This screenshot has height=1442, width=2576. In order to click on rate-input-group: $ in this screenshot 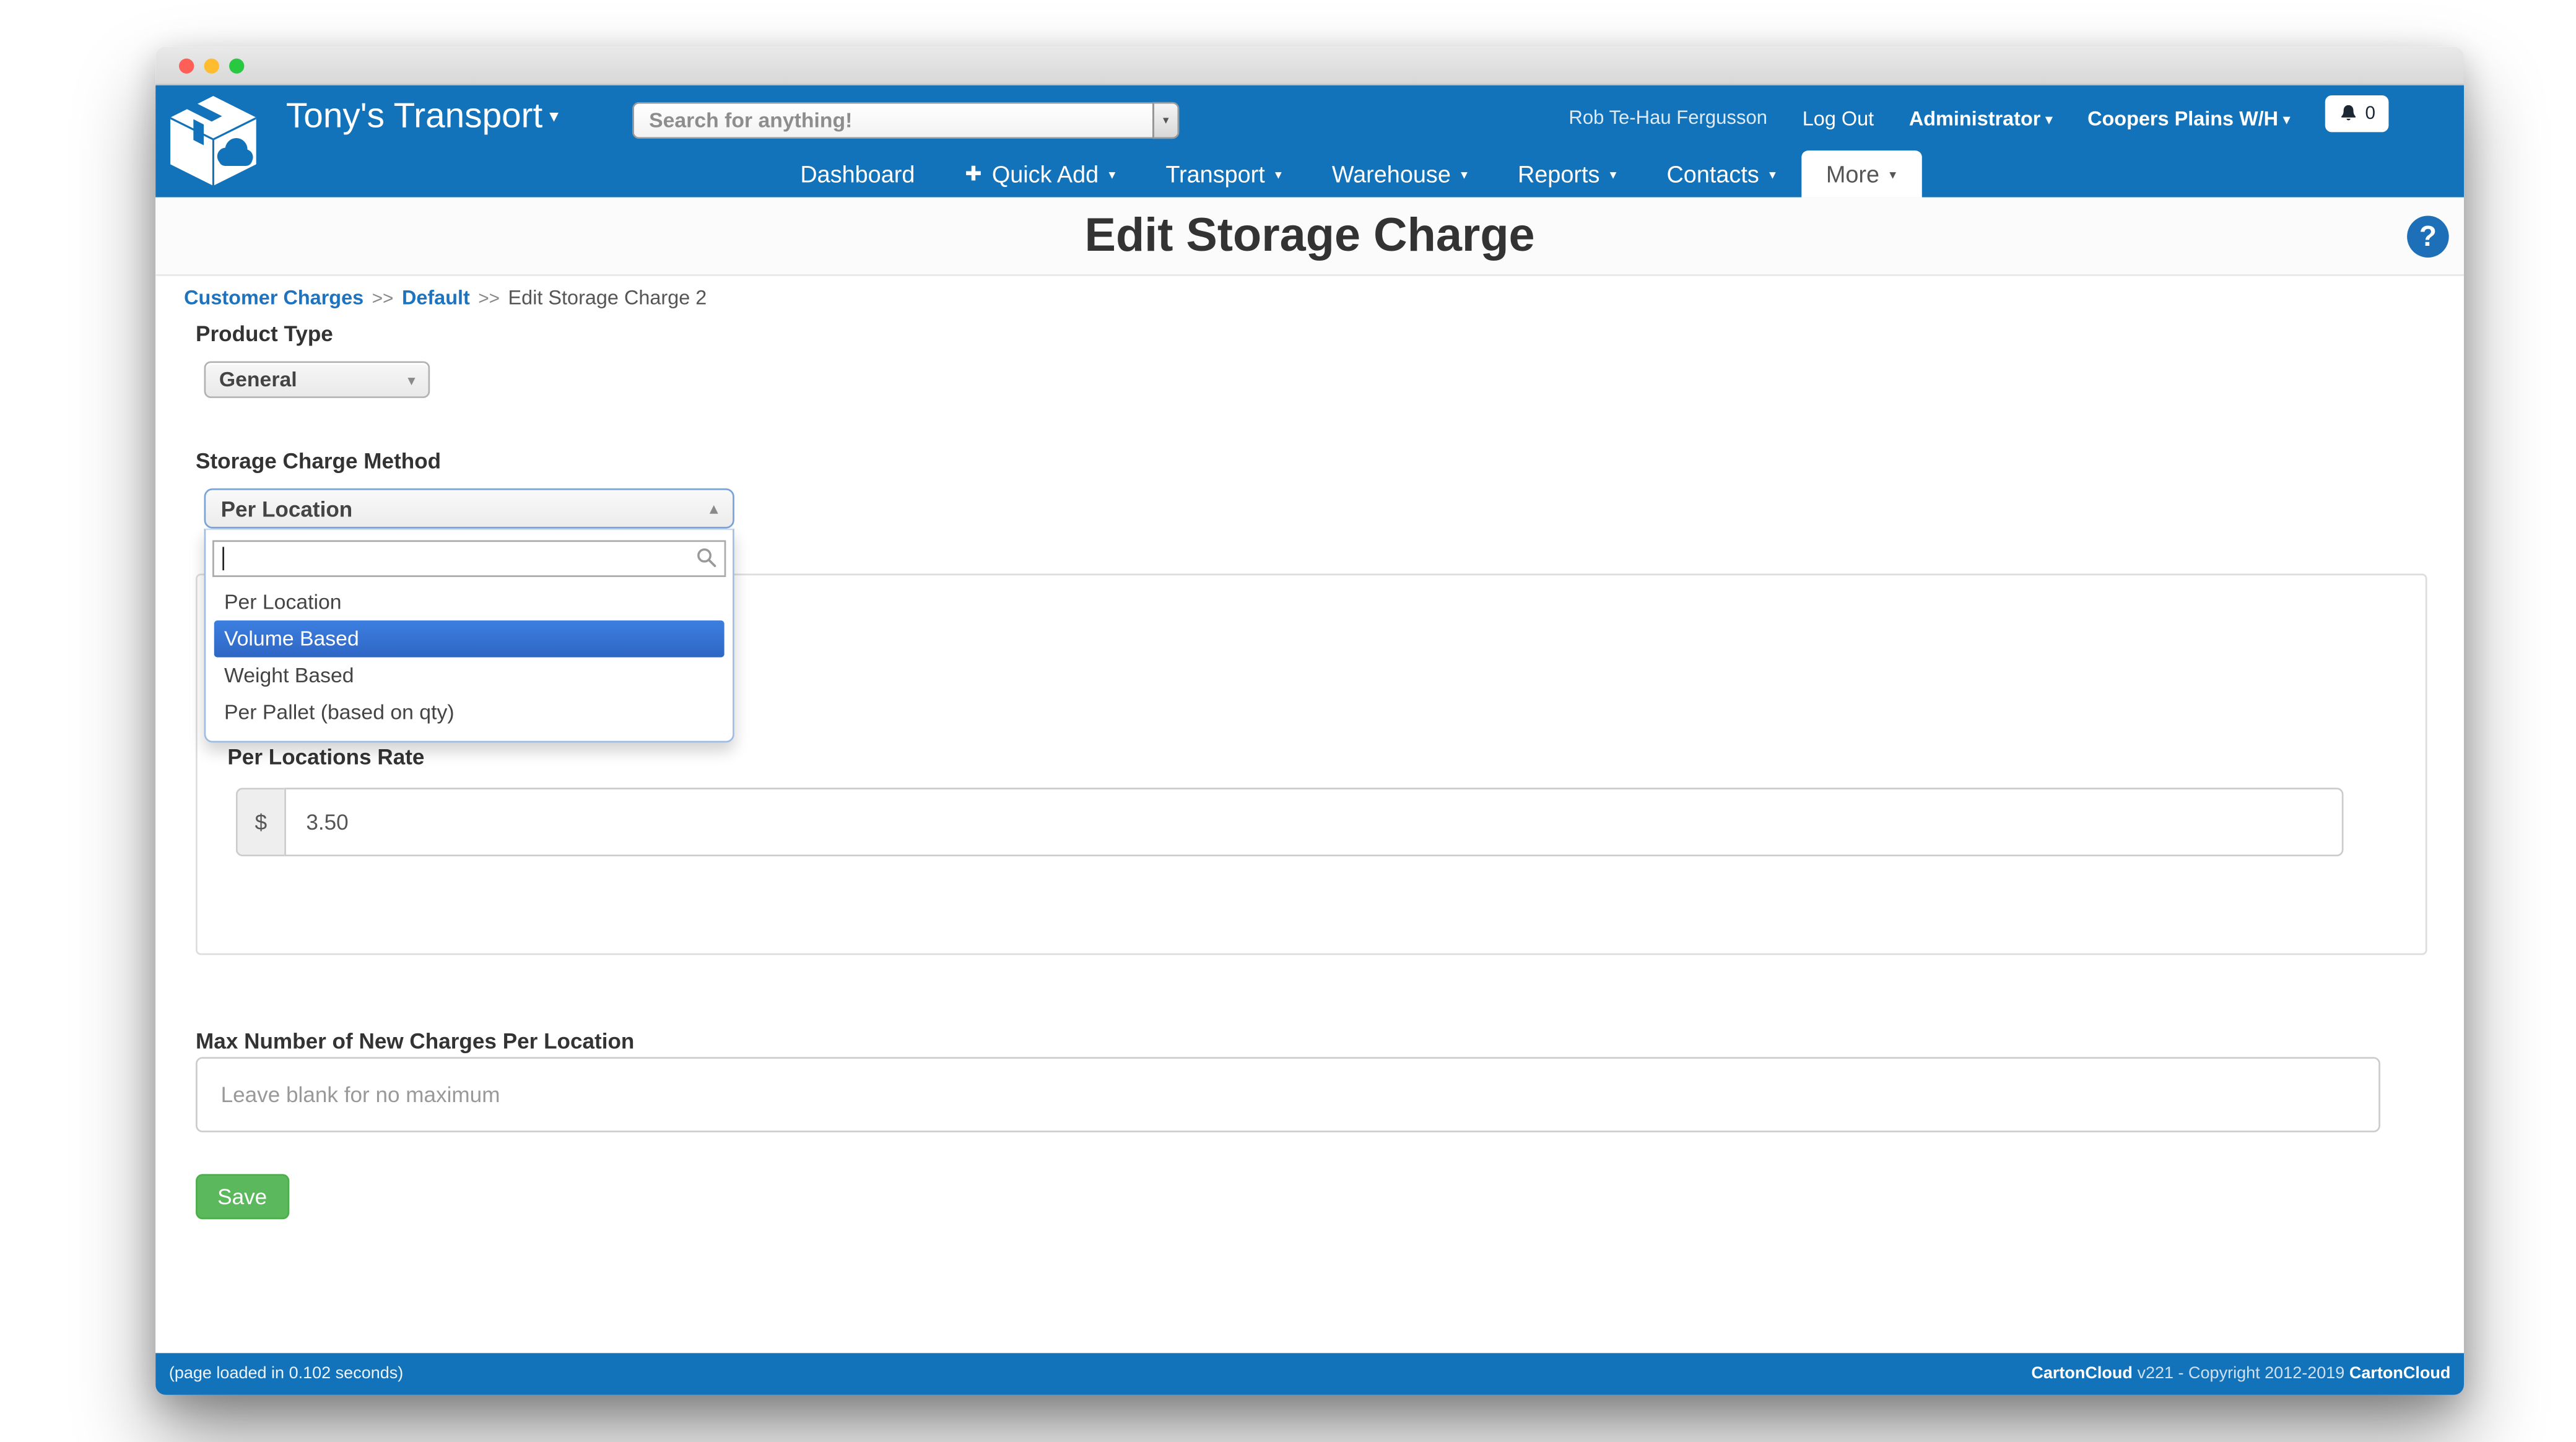, I will do `click(1289, 822)`.